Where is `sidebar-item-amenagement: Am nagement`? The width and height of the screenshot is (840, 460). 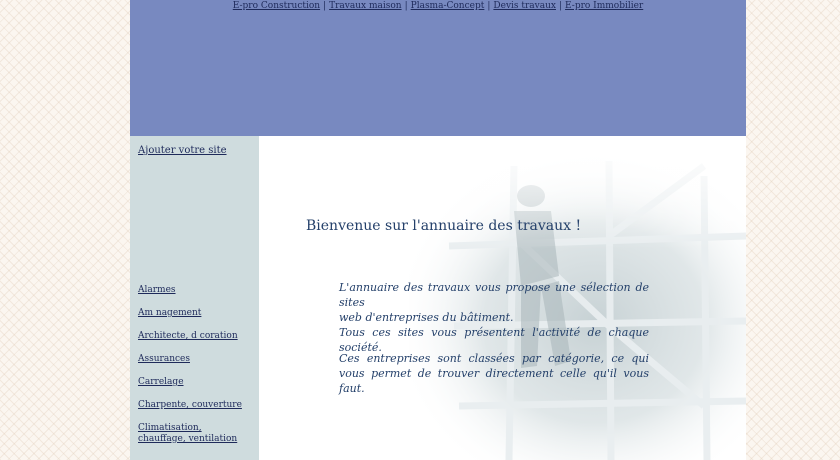
sidebar-item-amenagement: Am nagement is located at coordinates (193, 313).